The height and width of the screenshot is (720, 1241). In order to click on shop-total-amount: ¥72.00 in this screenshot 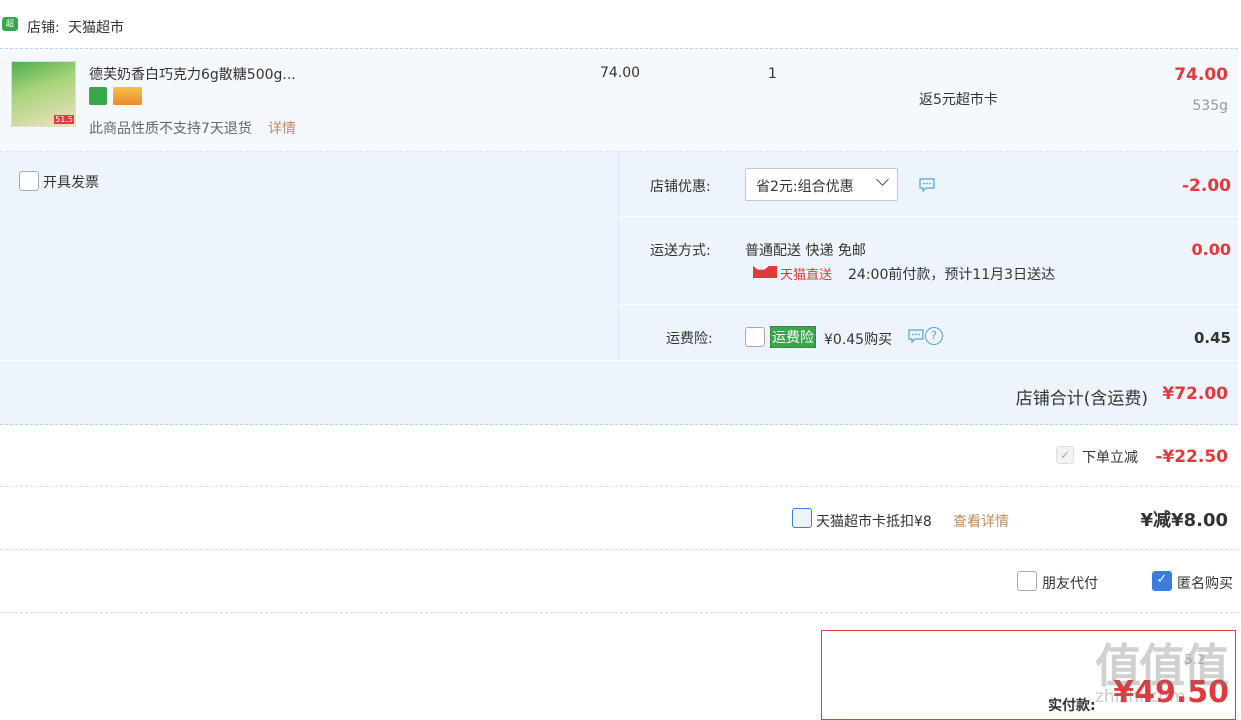, I will do `click(1195, 394)`.